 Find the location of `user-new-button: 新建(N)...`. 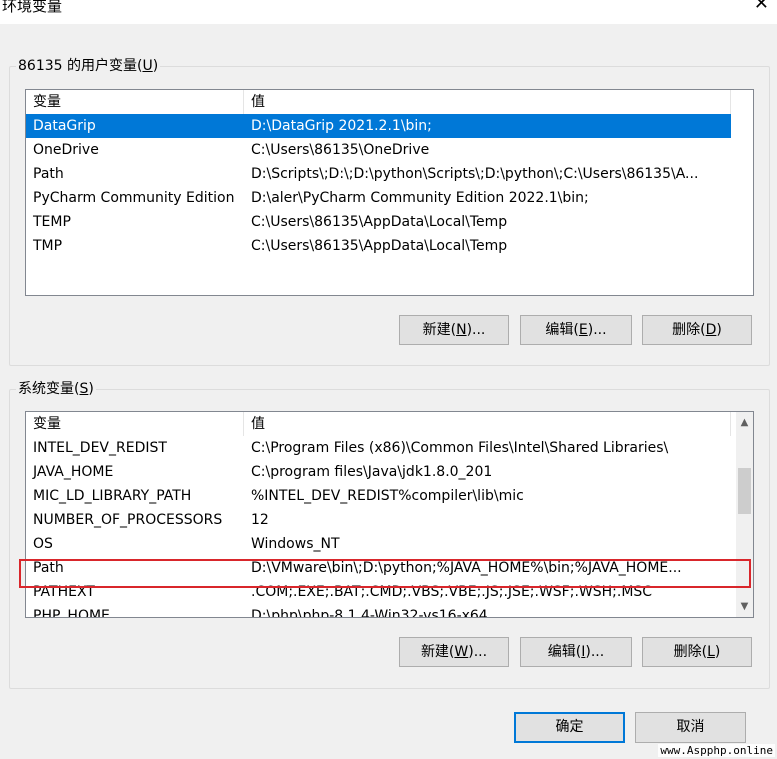

user-new-button: 新建(N)... is located at coordinates (454, 330).